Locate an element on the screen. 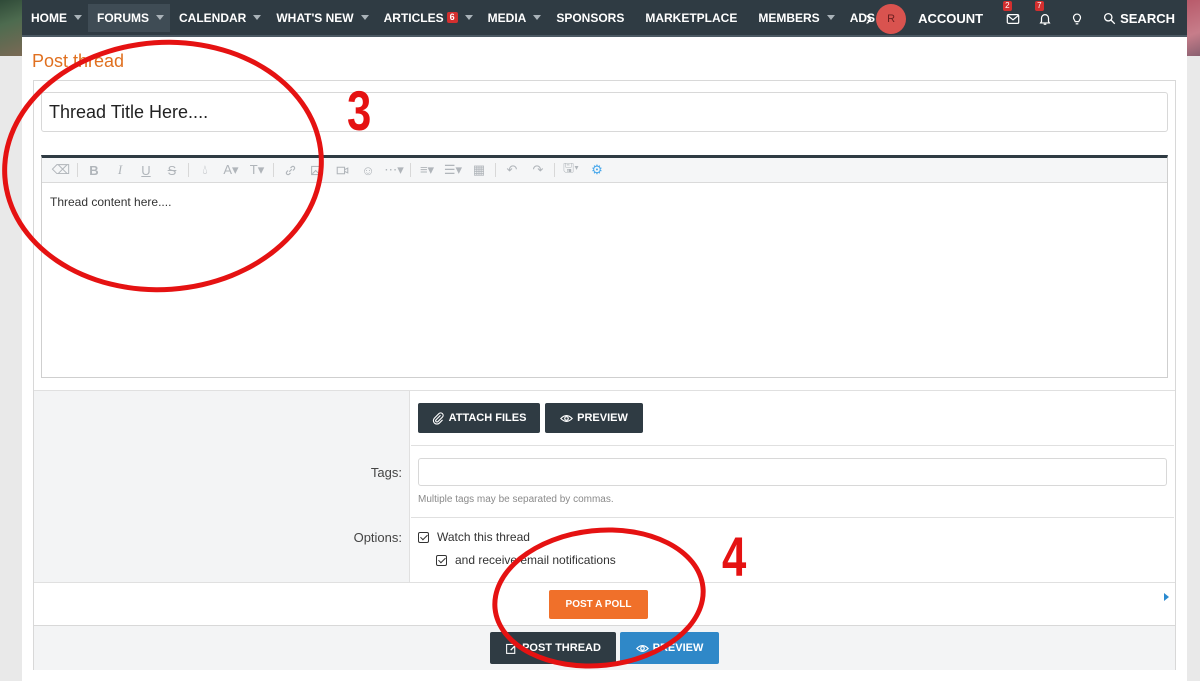 This screenshot has width=1200, height=681. search-button: SEARCH is located at coordinates (1139, 18).